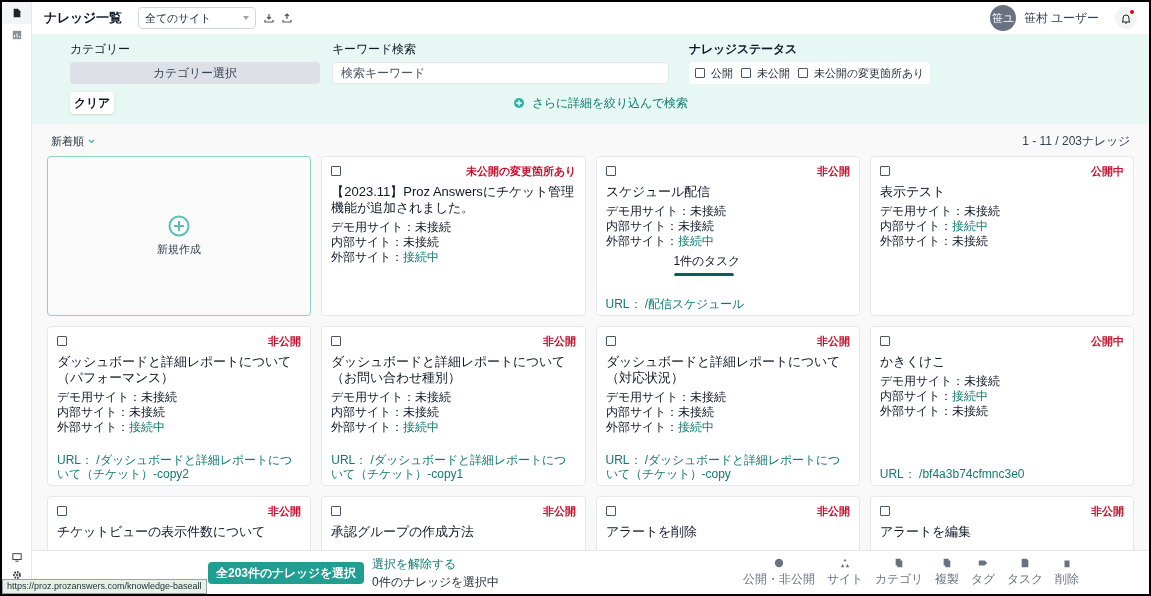  Describe the element at coordinates (912, 361) in the screenshot. I see `card-title: かきくけこ` at that location.